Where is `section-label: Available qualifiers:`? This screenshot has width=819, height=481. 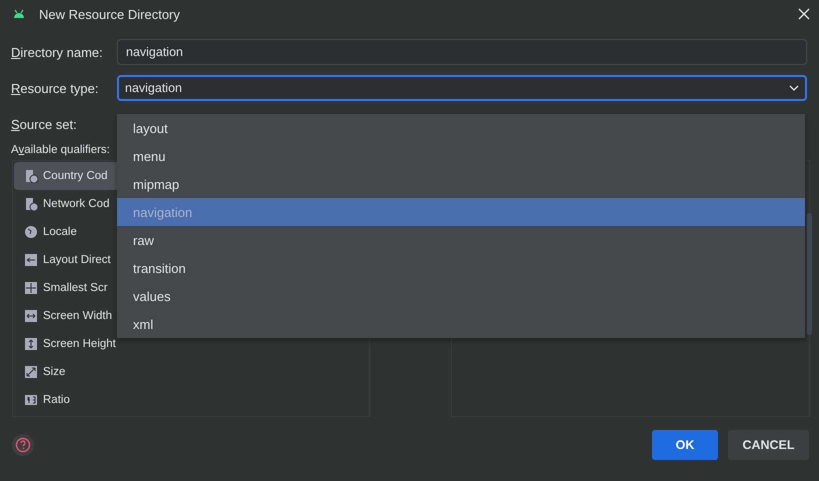 section-label: Available qualifiers: is located at coordinates (60, 150).